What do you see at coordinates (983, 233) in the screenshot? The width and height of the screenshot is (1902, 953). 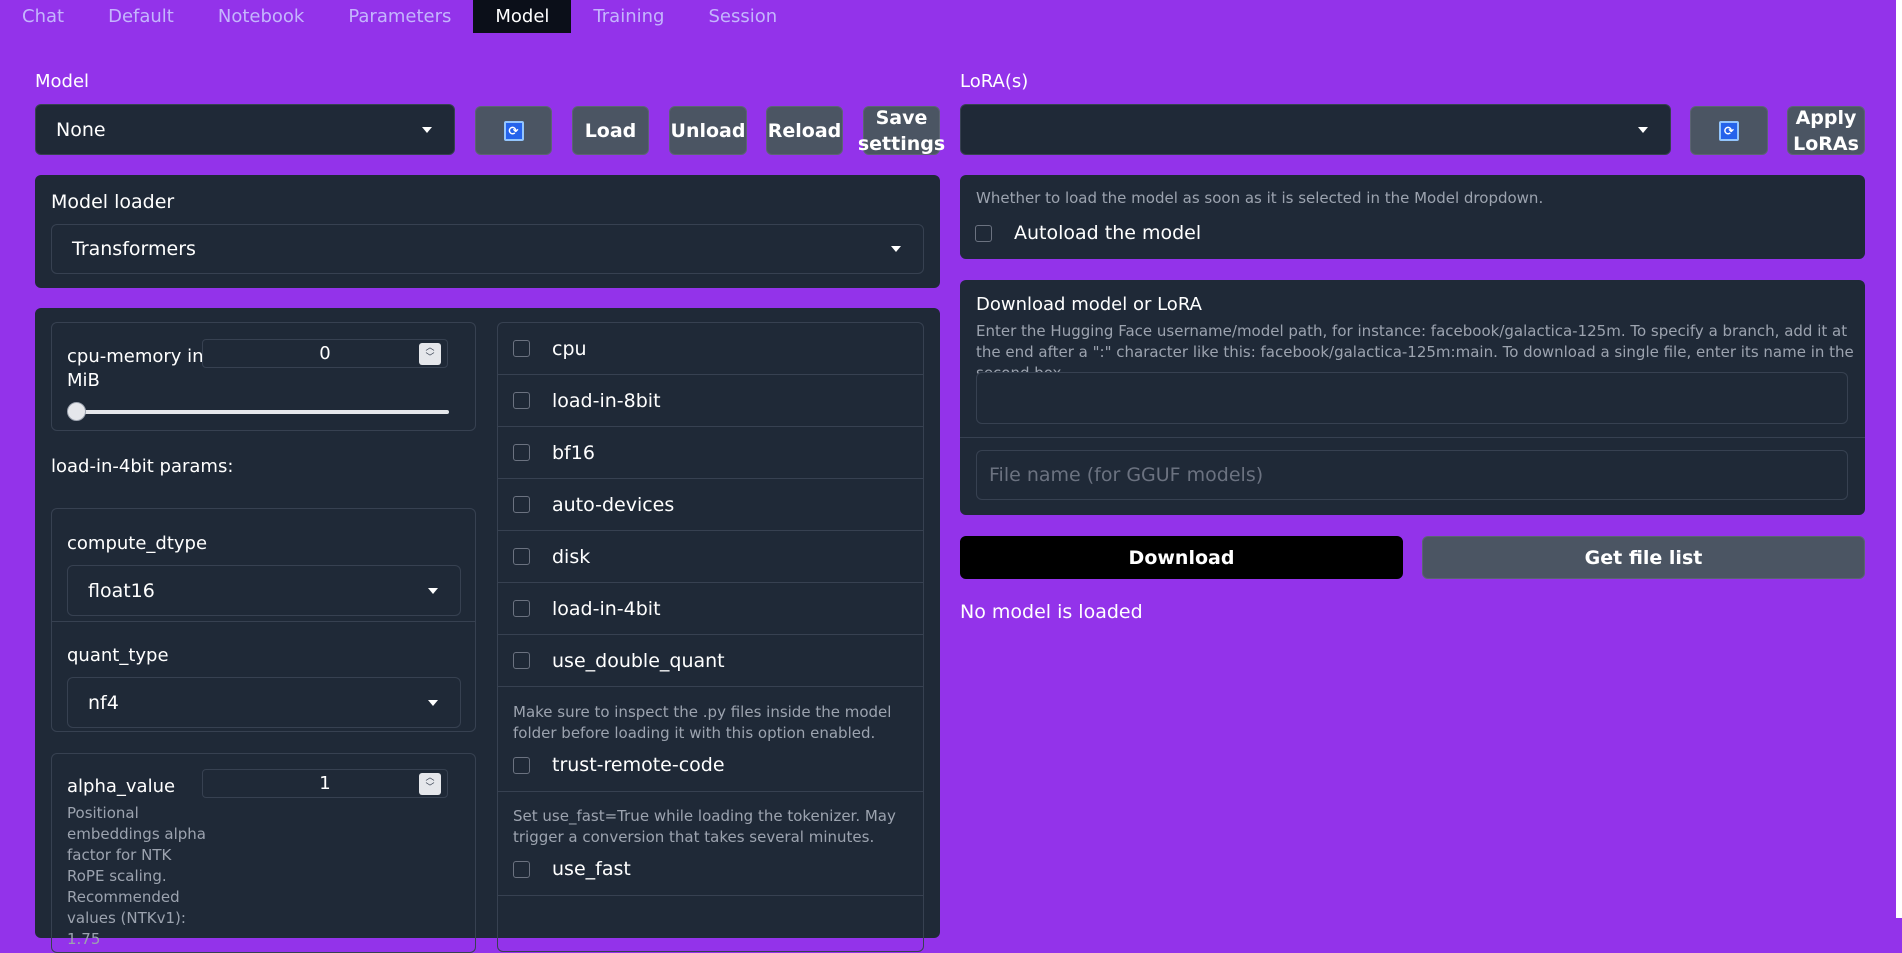 I see `autoload-checkbox` at bounding box center [983, 233].